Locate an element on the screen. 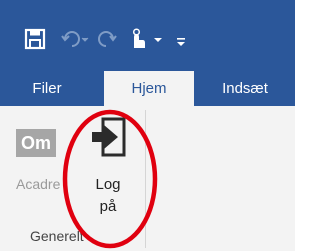 The image size is (320, 251). ribbon-tabs: Filer Hjem Indsæt is located at coordinates (147, 88).